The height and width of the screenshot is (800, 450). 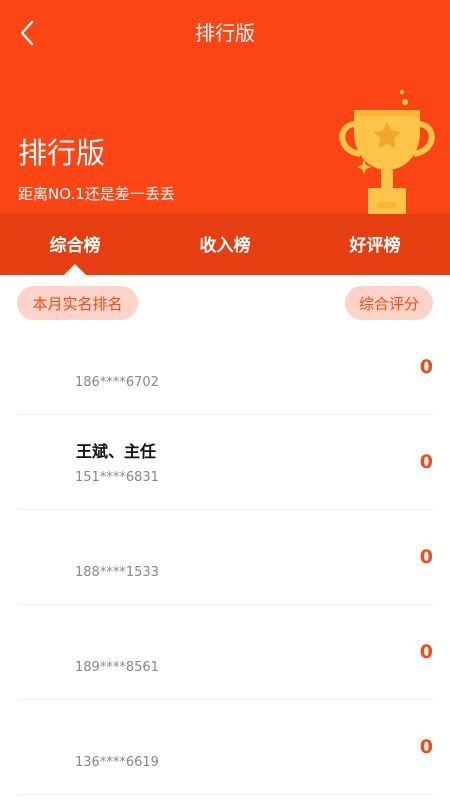 I want to click on tab-label: 综合榜, so click(x=75, y=246).